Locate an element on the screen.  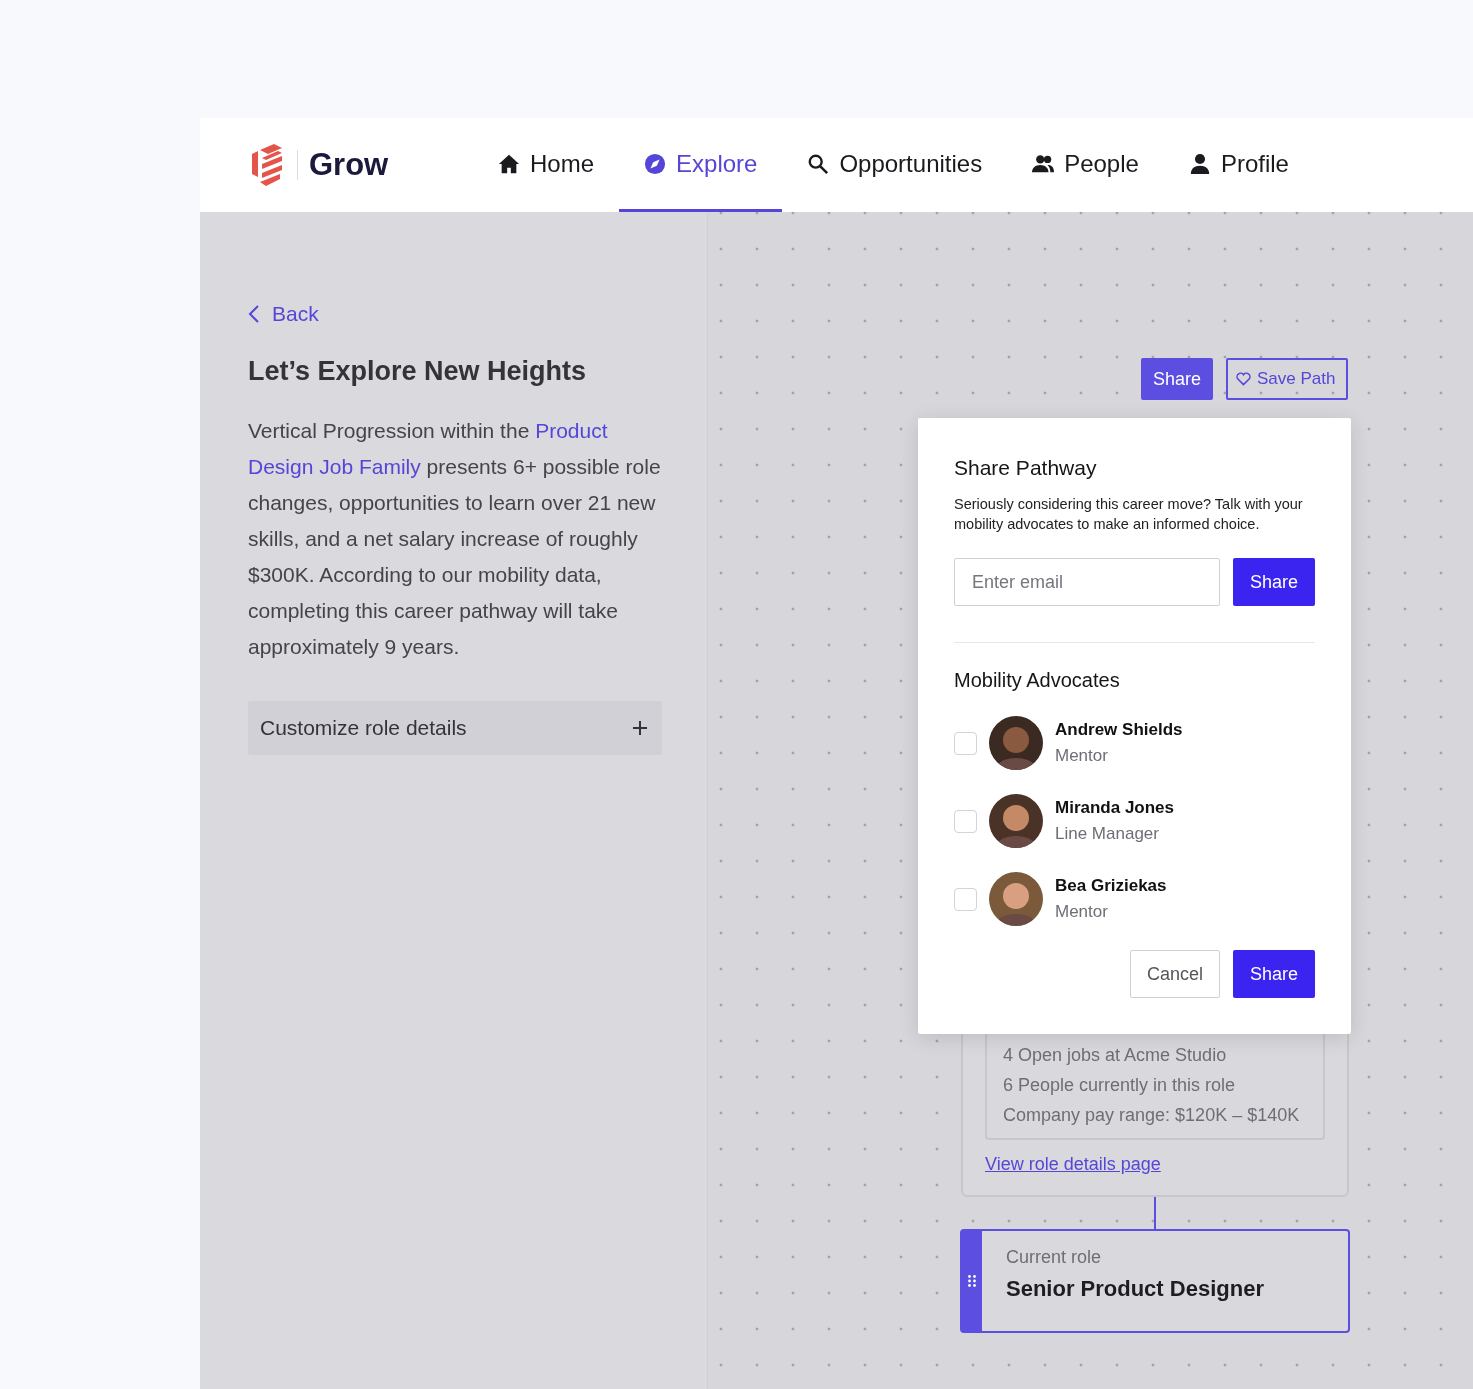
person-icon is located at coordinates (1199, 163).